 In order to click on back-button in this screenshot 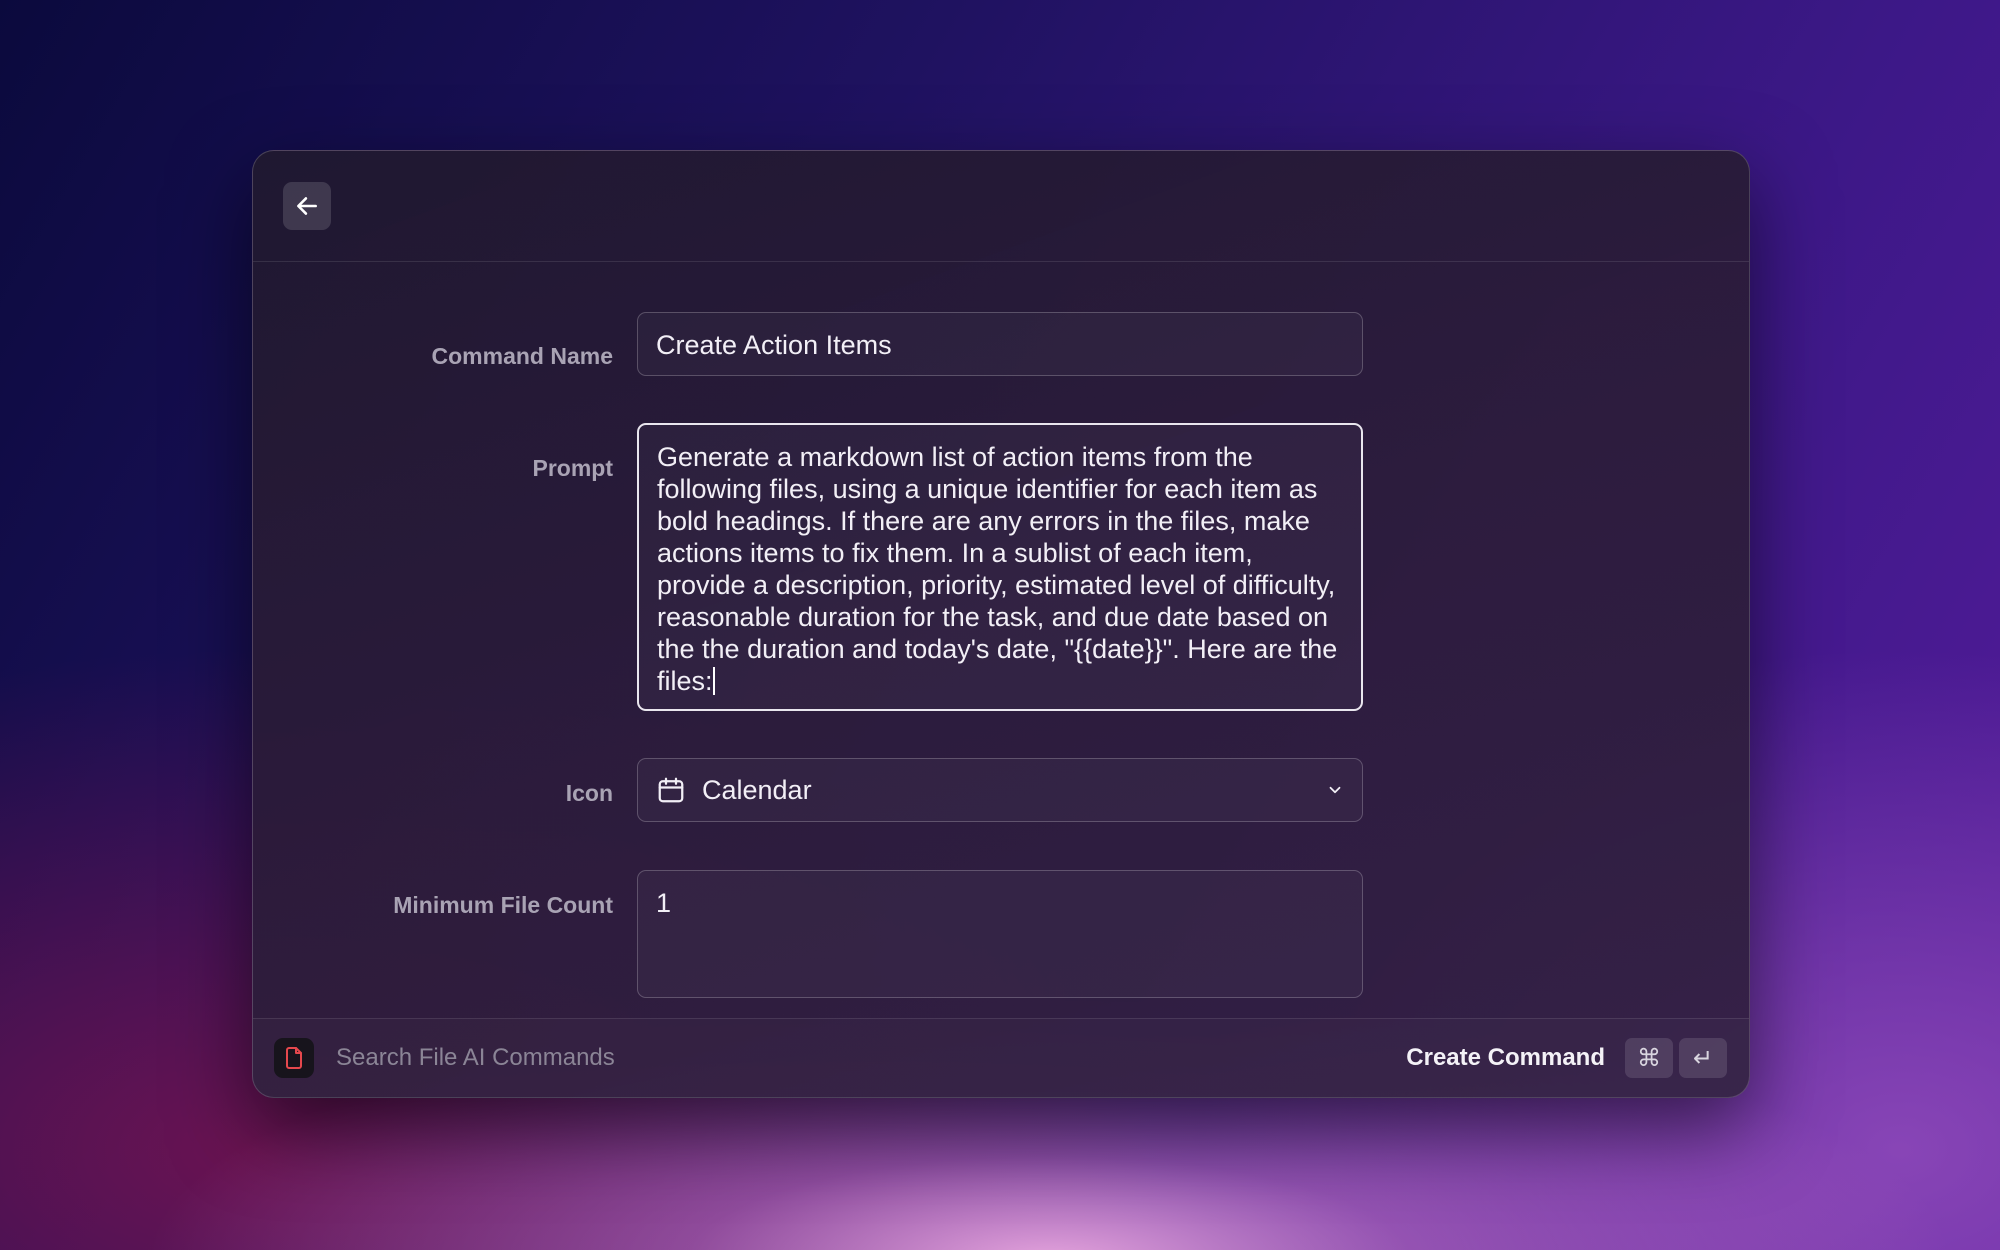, I will do `click(307, 206)`.